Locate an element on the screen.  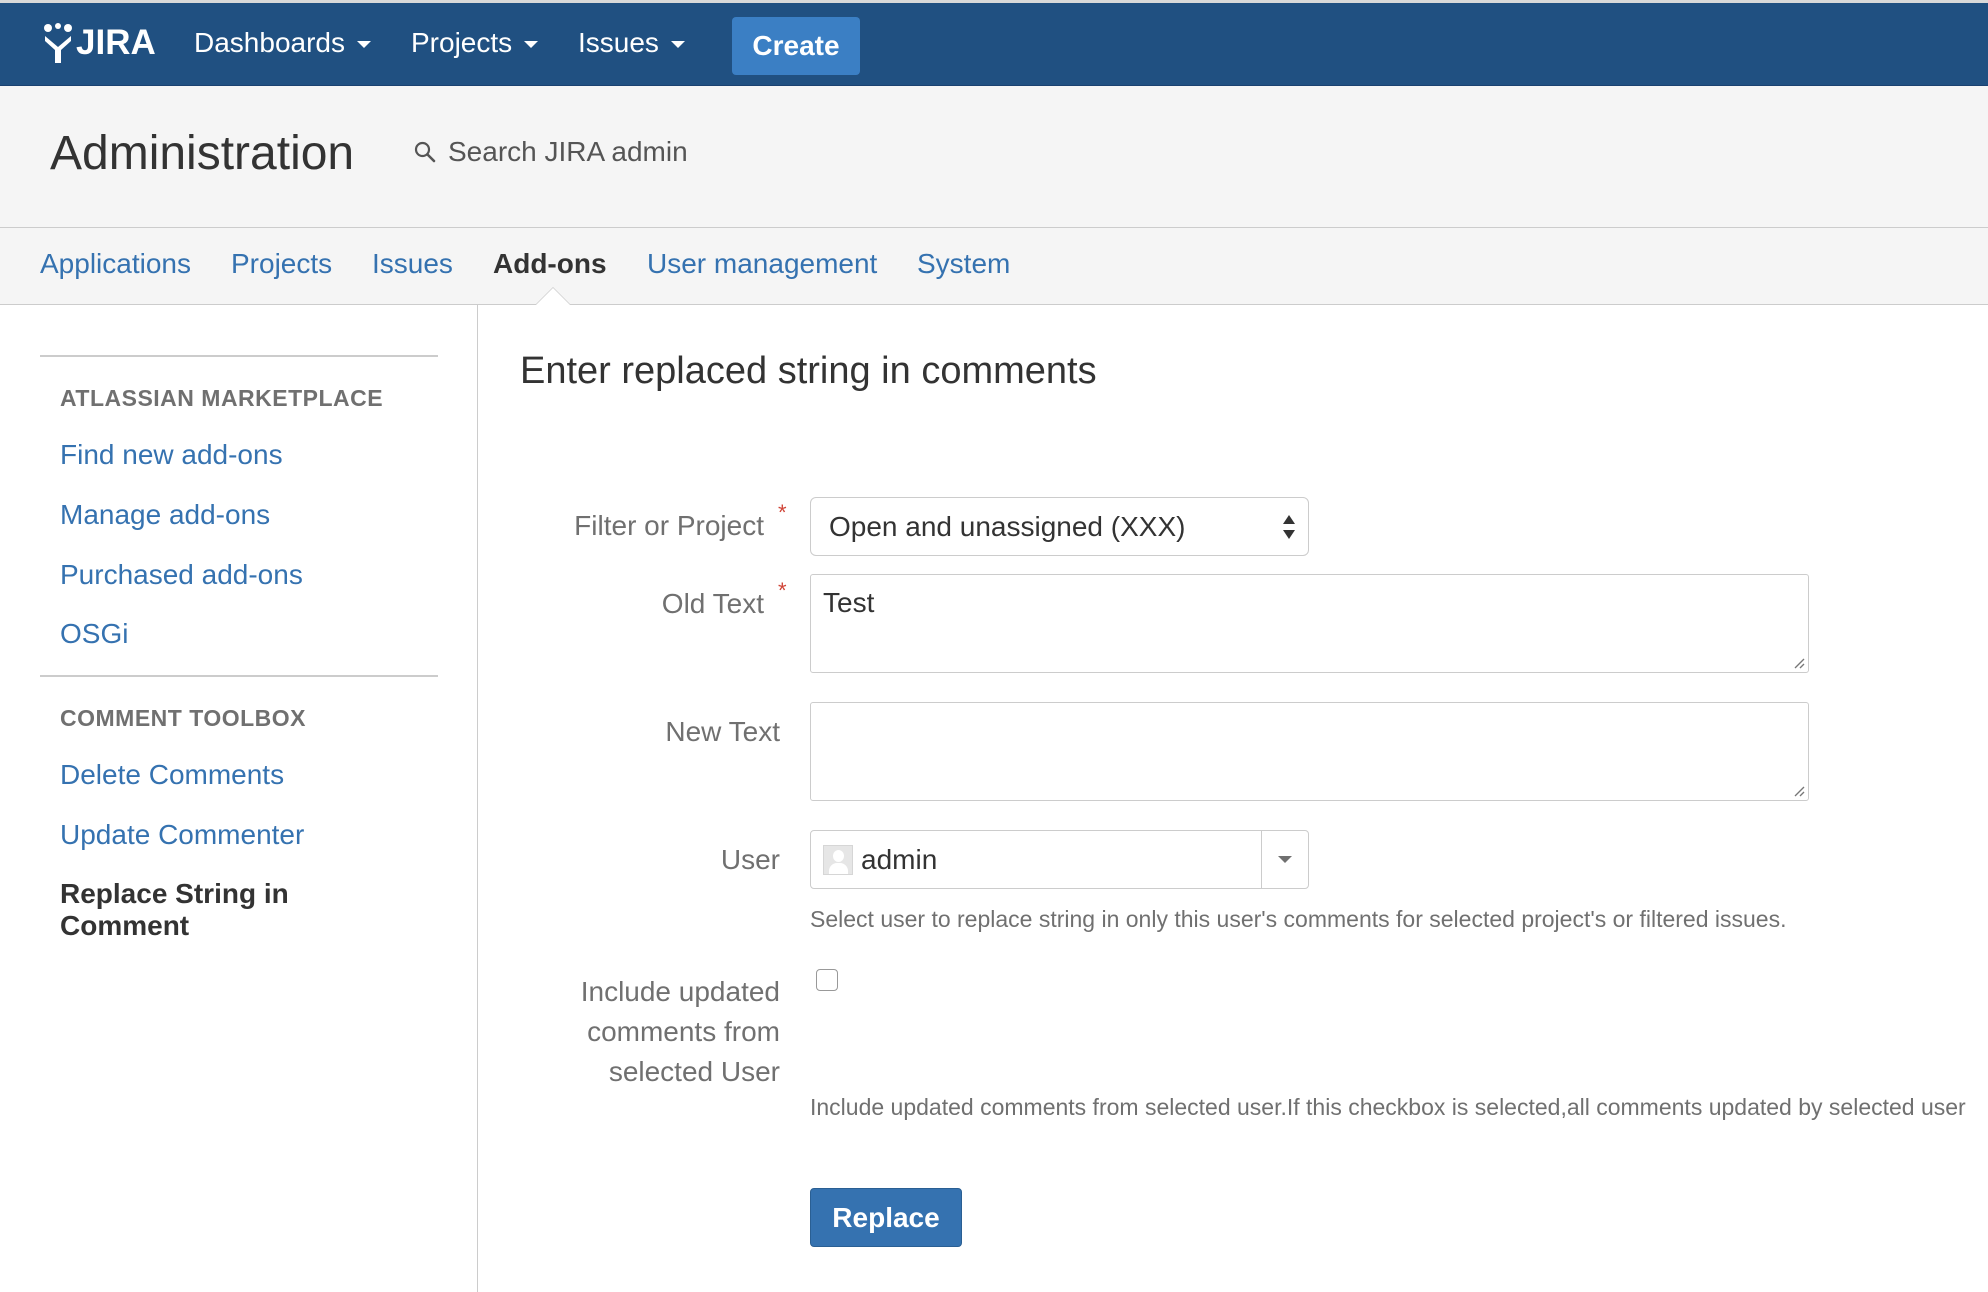
nav-dashboards-label: Dashboards is located at coordinates (269, 42).